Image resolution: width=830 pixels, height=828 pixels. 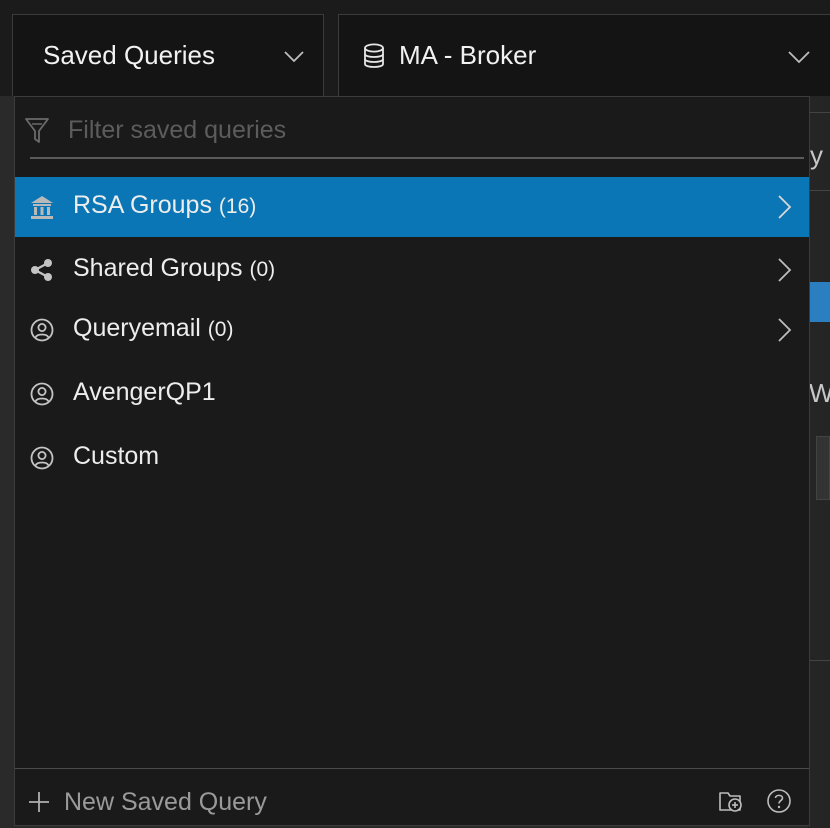 I want to click on filter-icon, so click(x=37, y=130).